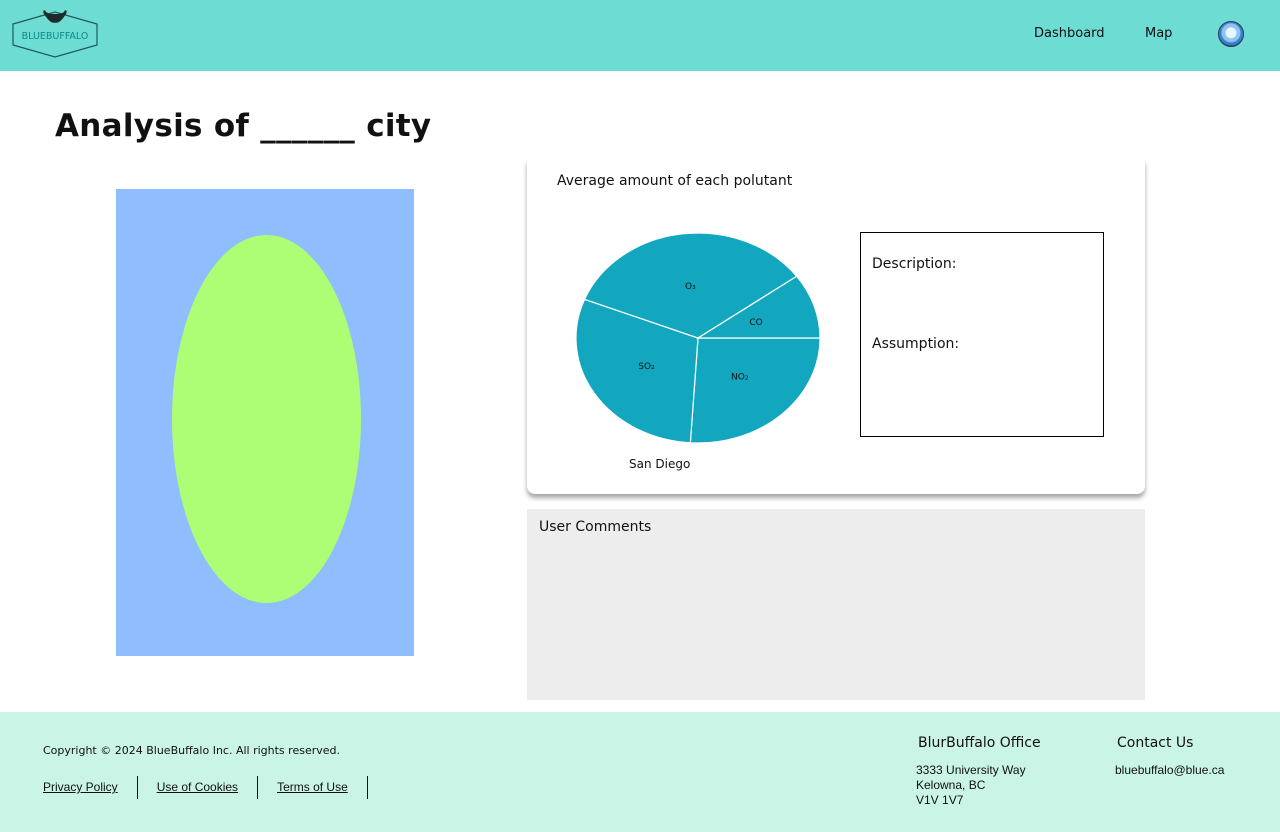 Image resolution: width=1280 pixels, height=832 pixels. Describe the element at coordinates (1158, 33) in the screenshot. I see `nav-map-link: Map` at that location.